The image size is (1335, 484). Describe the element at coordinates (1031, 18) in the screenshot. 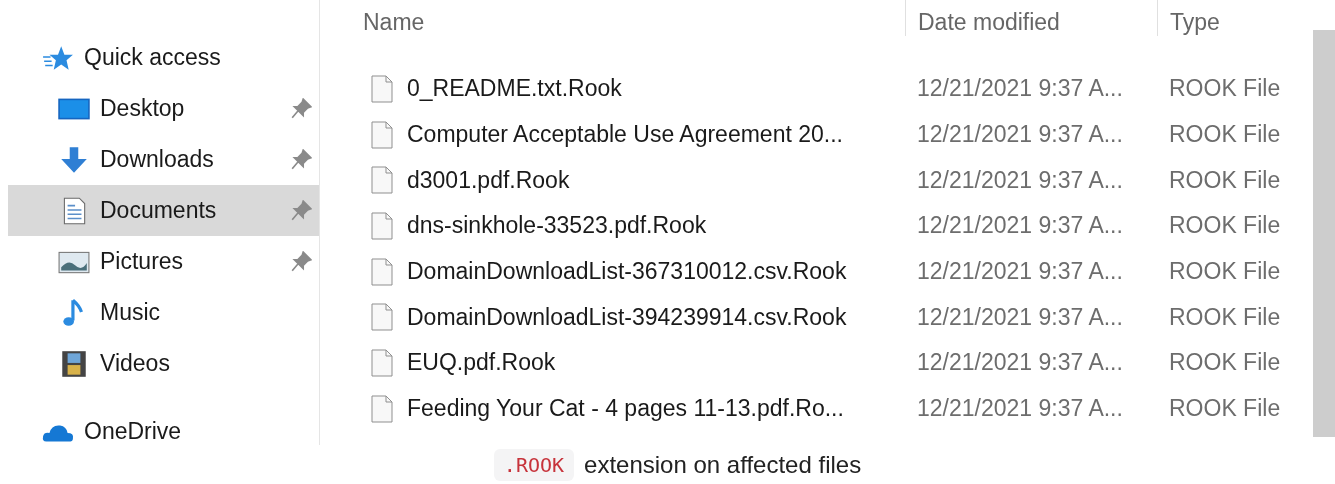

I see `column-header: Date modified` at that location.